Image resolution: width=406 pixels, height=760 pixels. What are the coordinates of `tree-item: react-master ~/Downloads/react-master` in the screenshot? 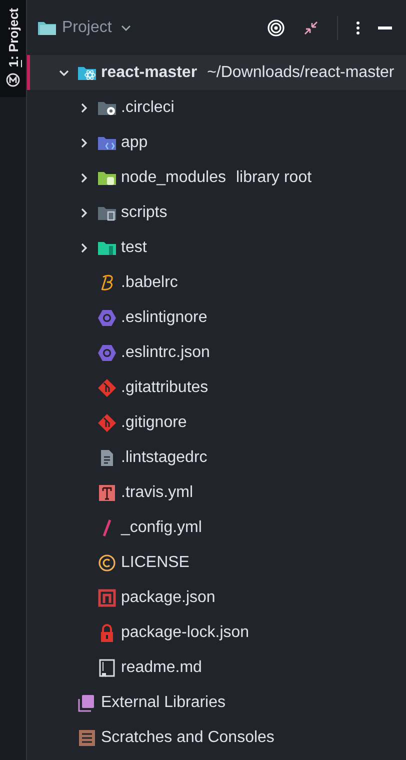 It's located at (216, 72).